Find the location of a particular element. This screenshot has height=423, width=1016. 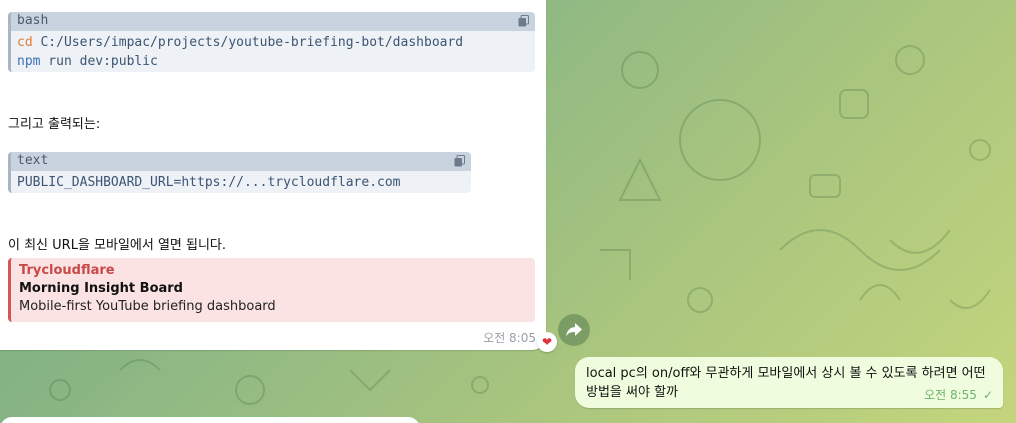

code-command: npm is located at coordinates (29, 61).